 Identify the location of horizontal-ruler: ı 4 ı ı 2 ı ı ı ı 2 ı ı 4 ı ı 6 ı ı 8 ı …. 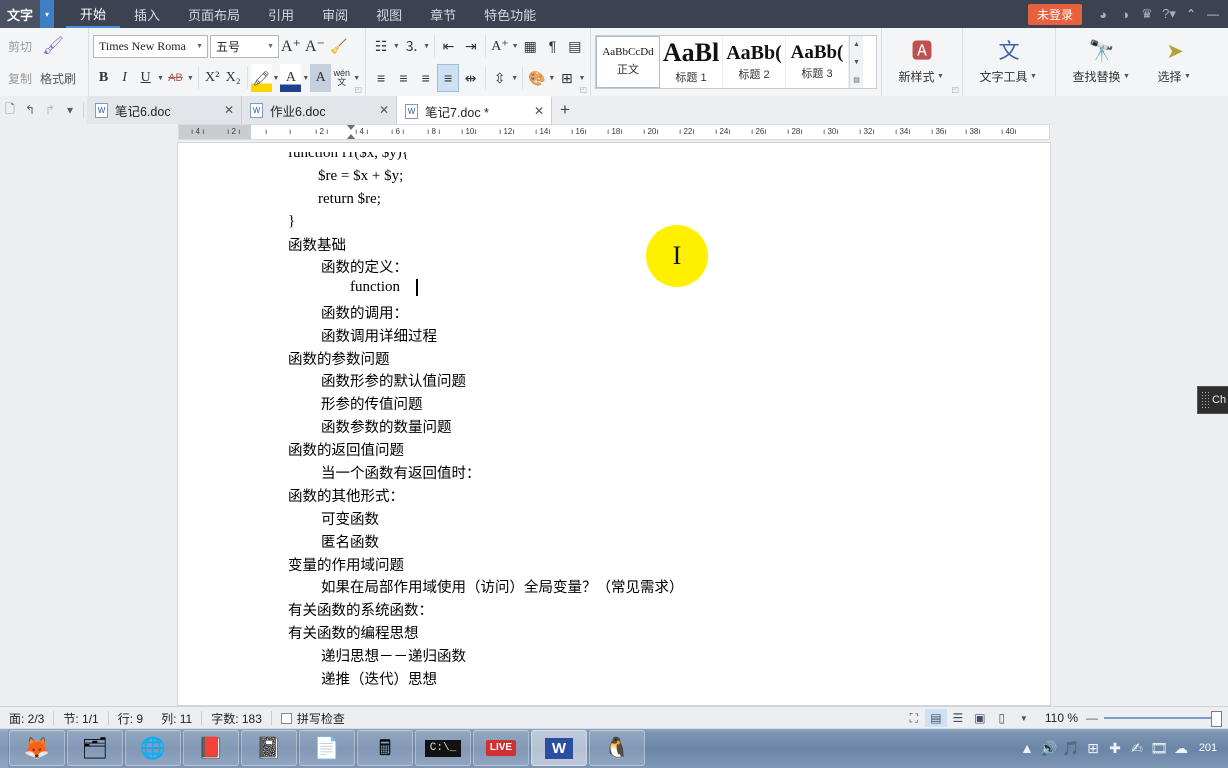
(614, 132).